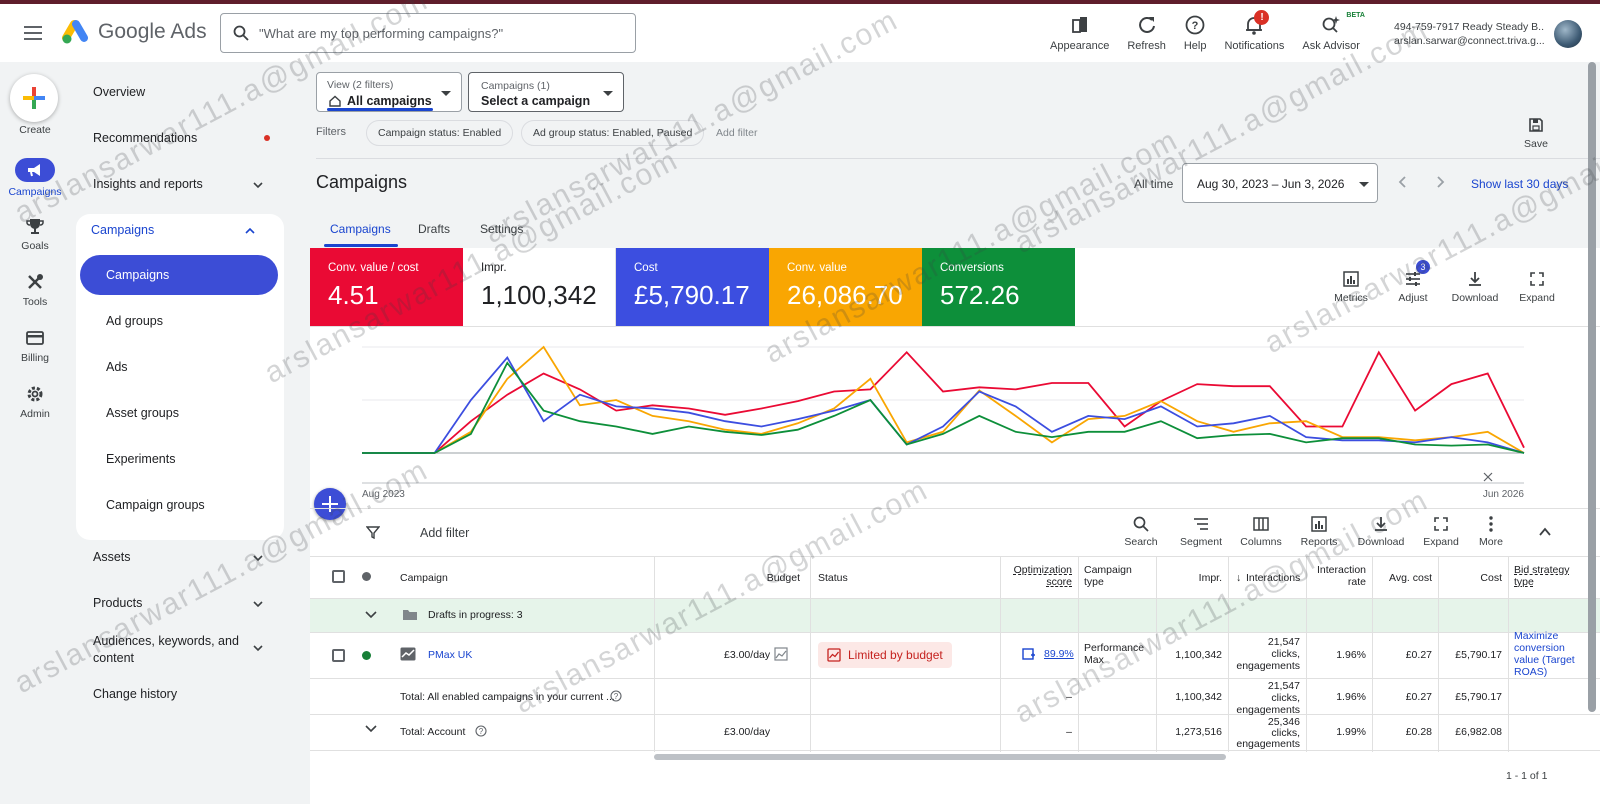 The image size is (1600, 804). What do you see at coordinates (1036, 582) in the screenshot?
I see `col-header-opt-score-2: score` at bounding box center [1036, 582].